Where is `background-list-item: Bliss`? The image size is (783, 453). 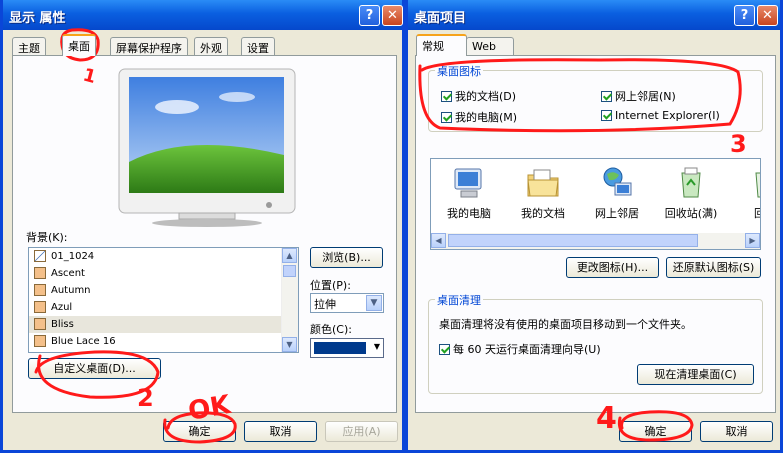
background-list-item: Bliss is located at coordinates (163, 324).